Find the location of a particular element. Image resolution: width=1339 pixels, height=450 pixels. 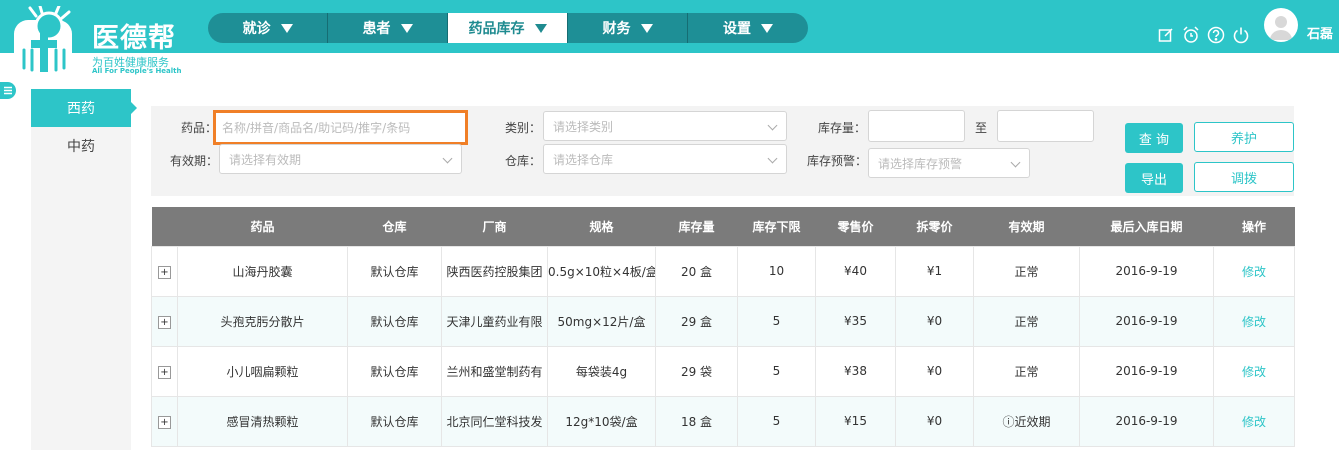

warehouse-placeholder: 请选择仓库 is located at coordinates (583, 159).